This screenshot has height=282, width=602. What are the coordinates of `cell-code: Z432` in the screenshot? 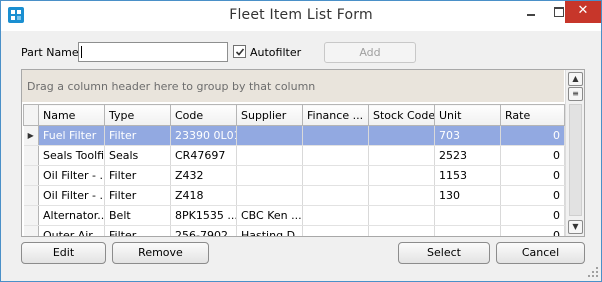 It's located at (203, 175).